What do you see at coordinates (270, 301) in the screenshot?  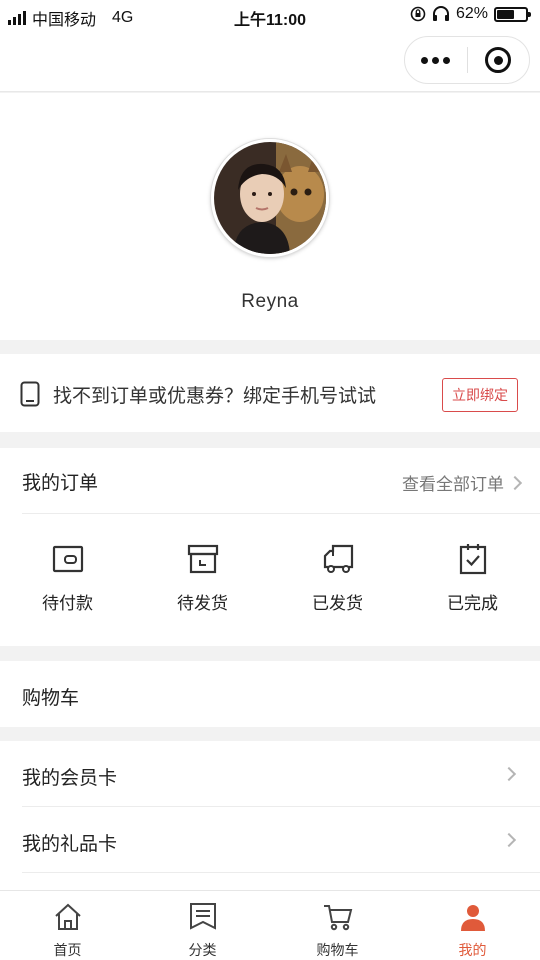 I see `username: Reyna` at bounding box center [270, 301].